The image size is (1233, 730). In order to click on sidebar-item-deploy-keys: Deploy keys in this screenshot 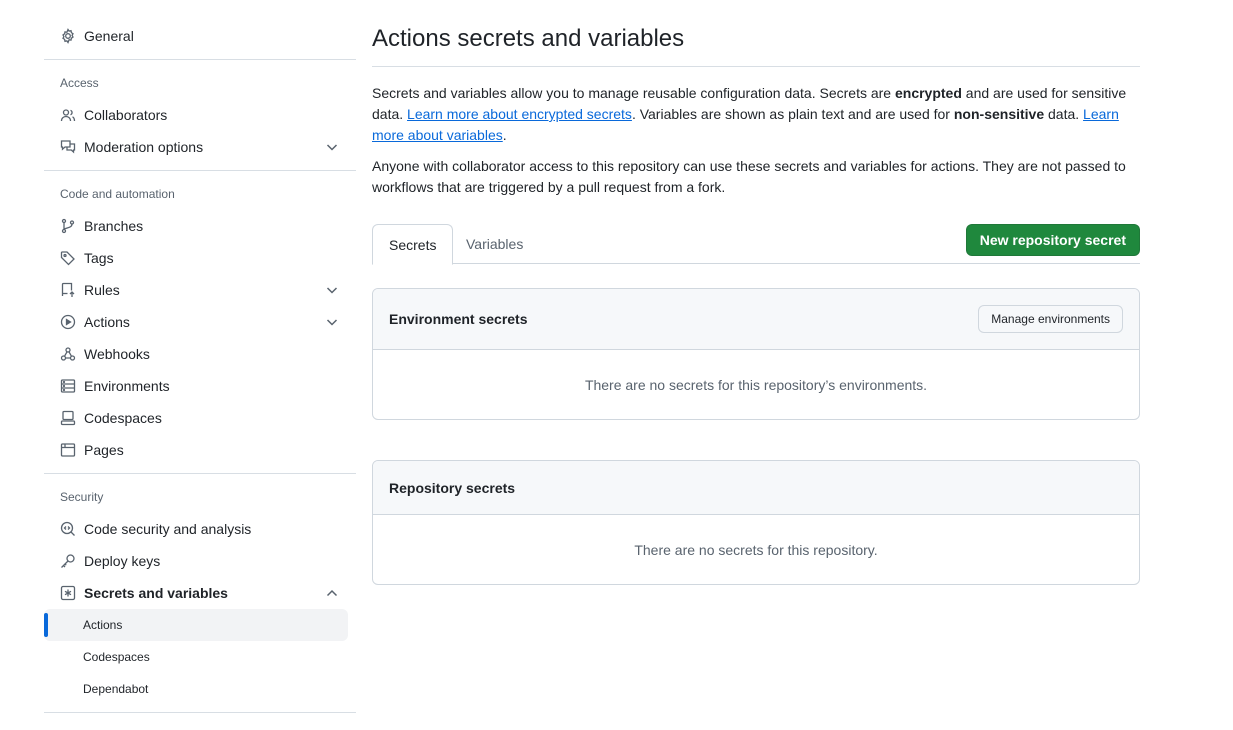, I will do `click(196, 561)`.